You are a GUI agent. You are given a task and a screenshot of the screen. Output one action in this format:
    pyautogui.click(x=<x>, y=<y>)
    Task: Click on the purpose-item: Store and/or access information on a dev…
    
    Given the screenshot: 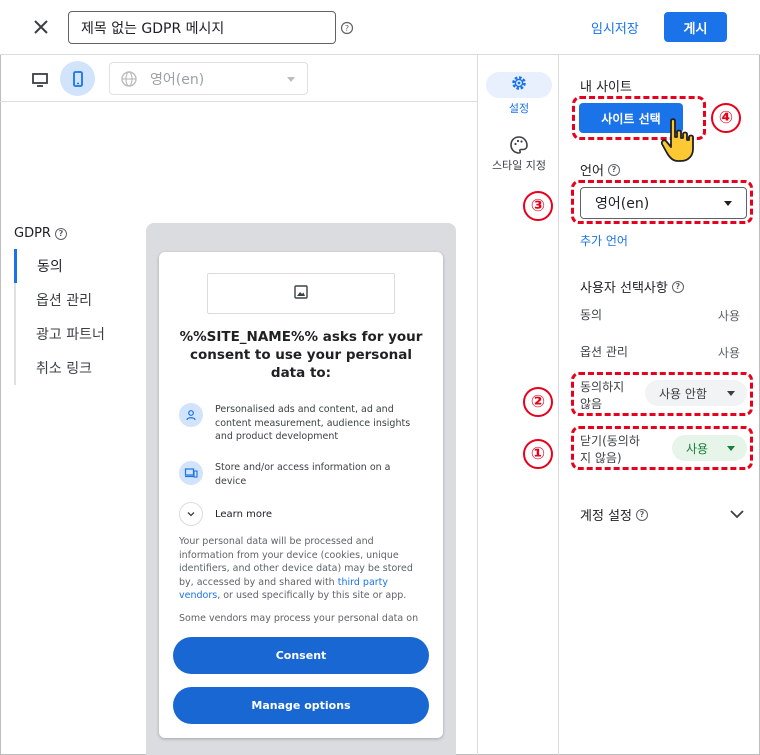 What is the action you would take?
    pyautogui.click(x=301, y=474)
    